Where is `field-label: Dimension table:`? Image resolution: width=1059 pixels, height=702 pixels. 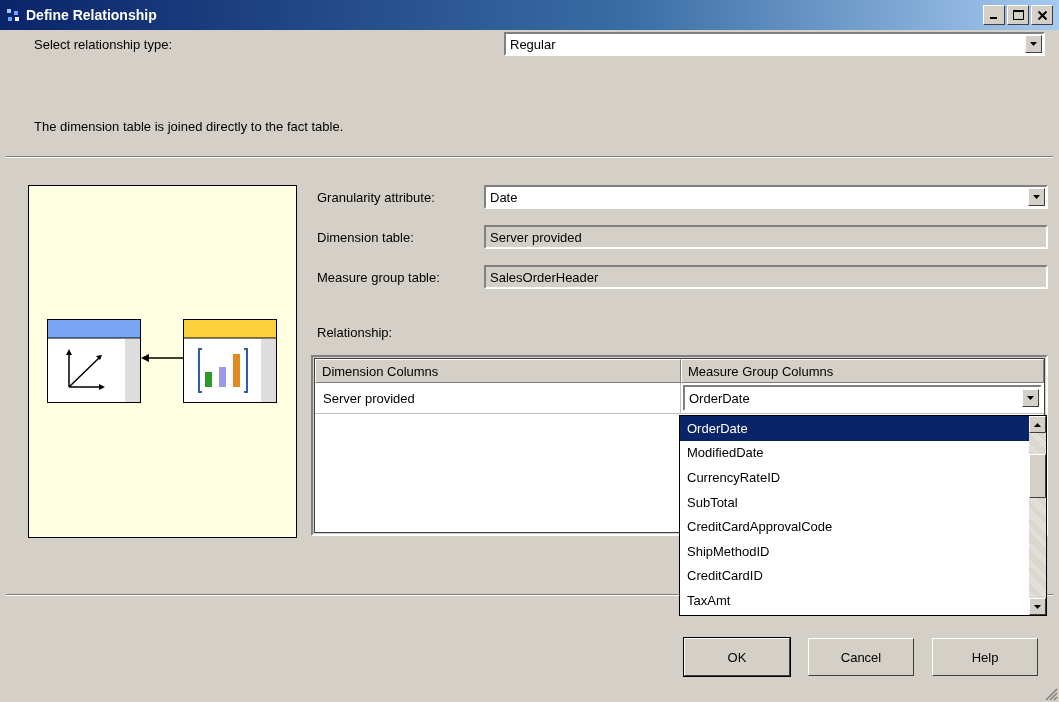
field-label: Dimension table: is located at coordinates (366, 237).